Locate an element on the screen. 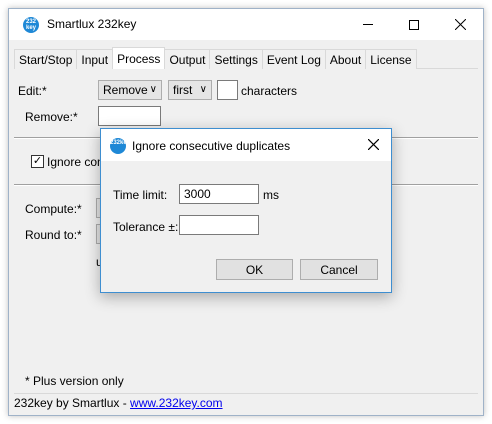  maximize-button is located at coordinates (414, 24).